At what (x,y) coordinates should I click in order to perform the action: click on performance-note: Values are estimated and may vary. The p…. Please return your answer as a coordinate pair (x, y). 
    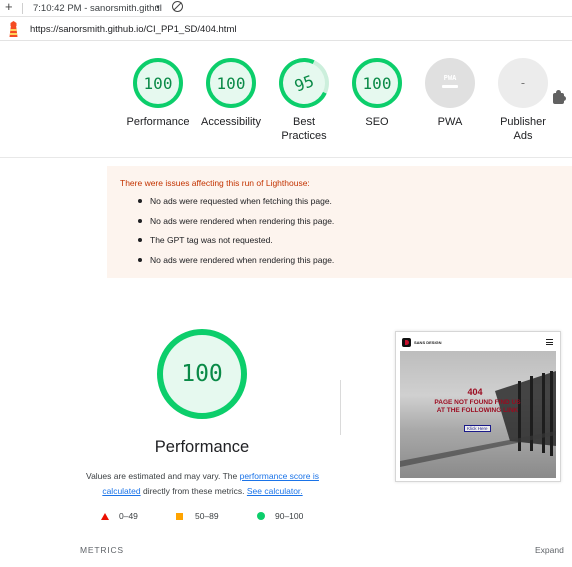
    Looking at the image, I should click on (202, 484).